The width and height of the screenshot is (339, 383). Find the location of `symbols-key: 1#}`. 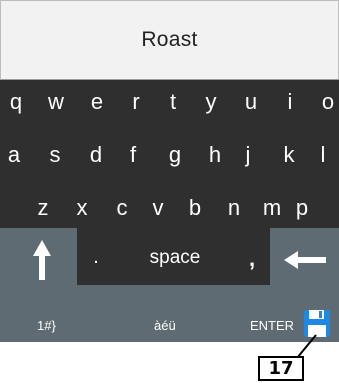

symbols-key: 1#} is located at coordinates (46, 325).